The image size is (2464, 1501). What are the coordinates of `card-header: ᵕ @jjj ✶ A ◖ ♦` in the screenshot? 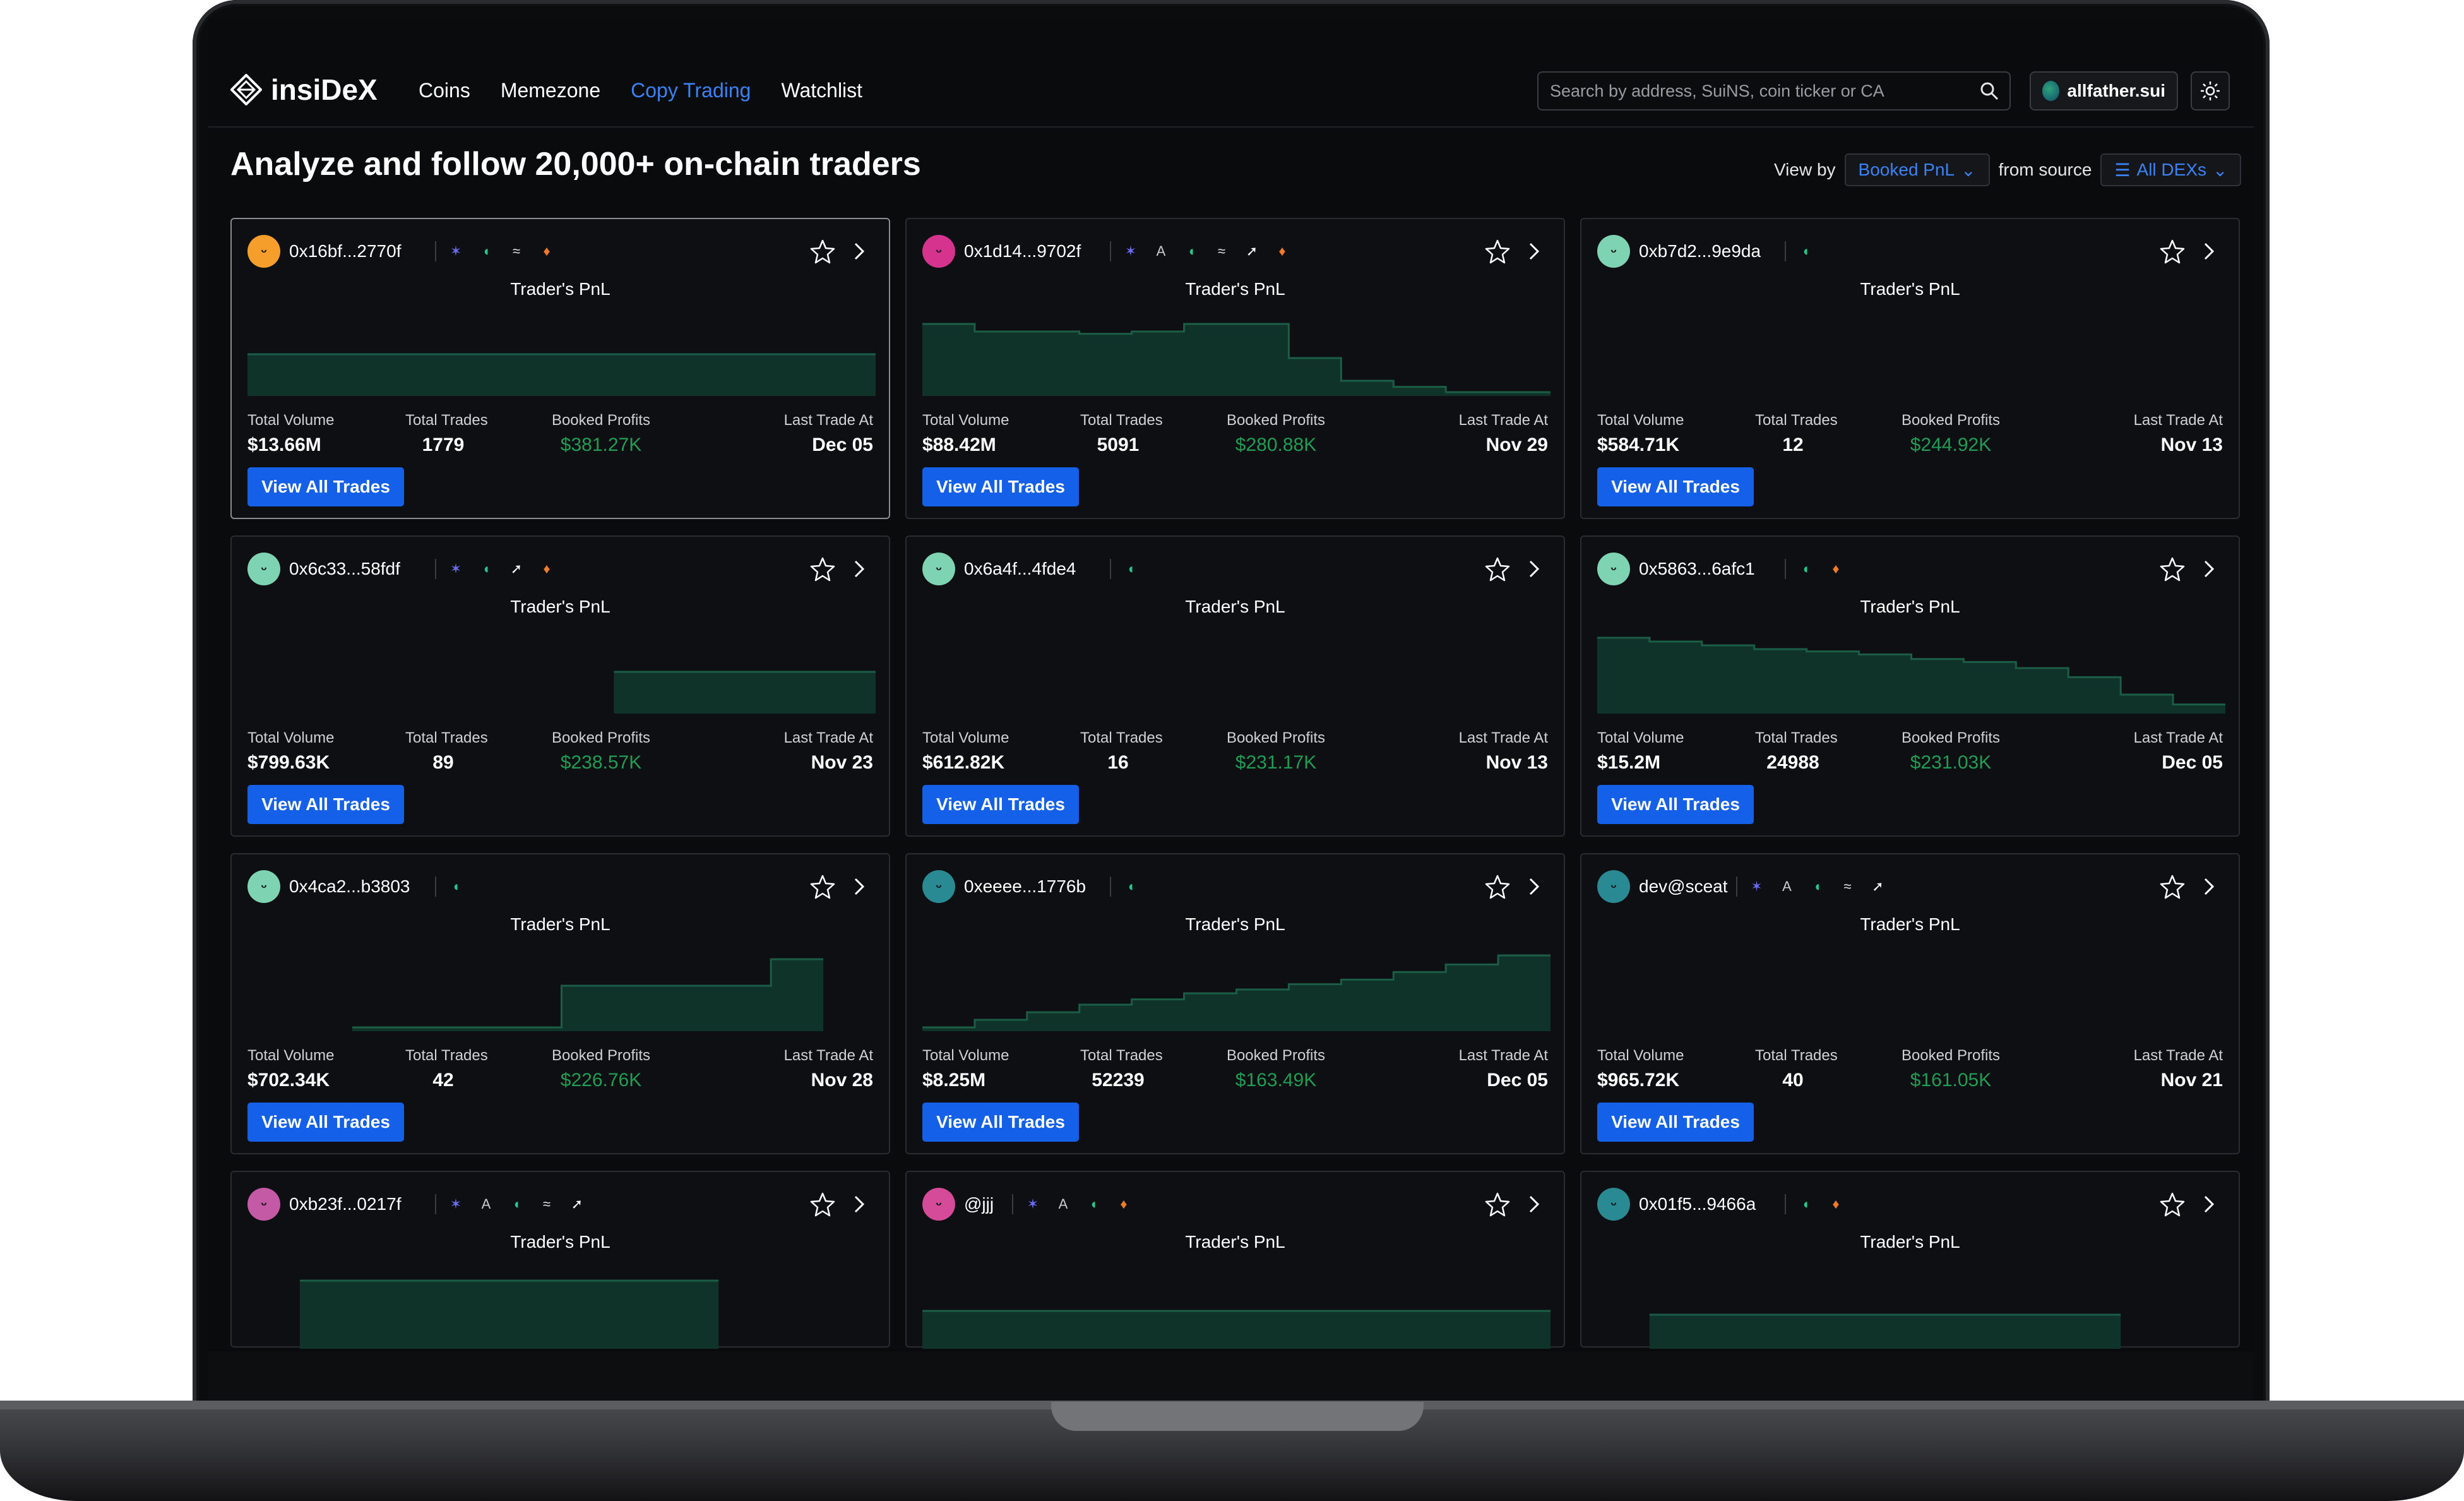 It's located at (1235, 1204).